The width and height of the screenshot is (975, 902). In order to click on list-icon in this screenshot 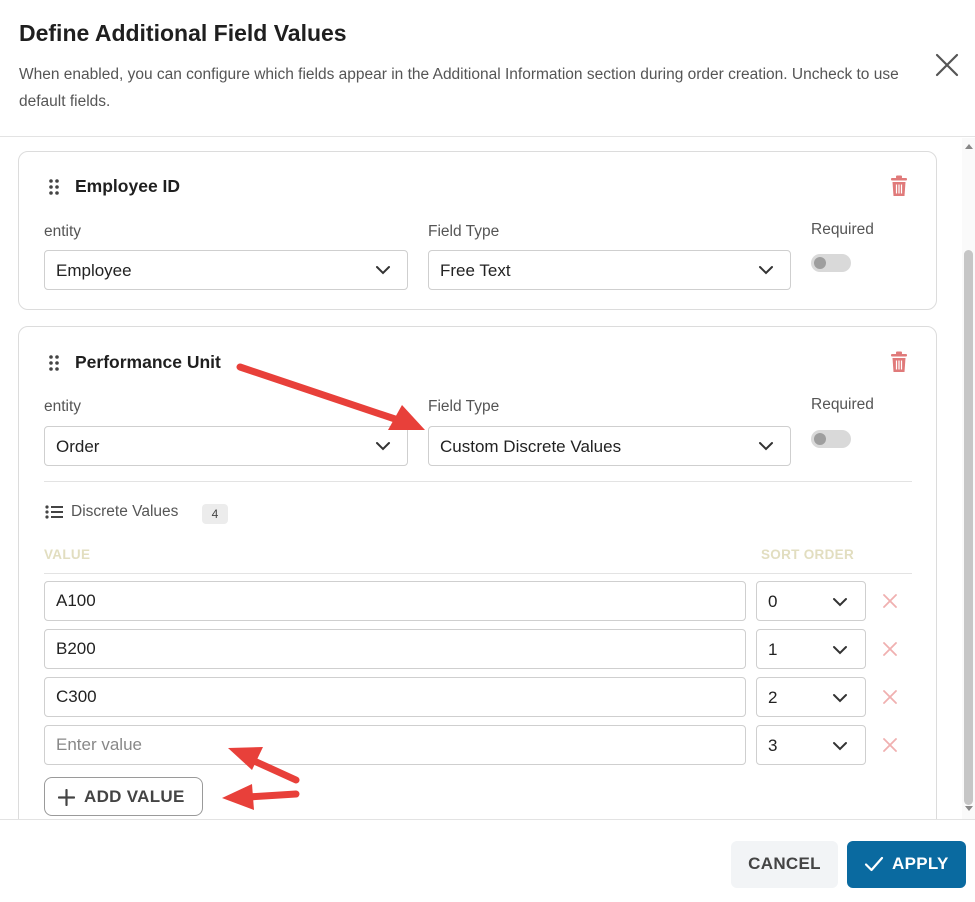, I will do `click(54, 512)`.